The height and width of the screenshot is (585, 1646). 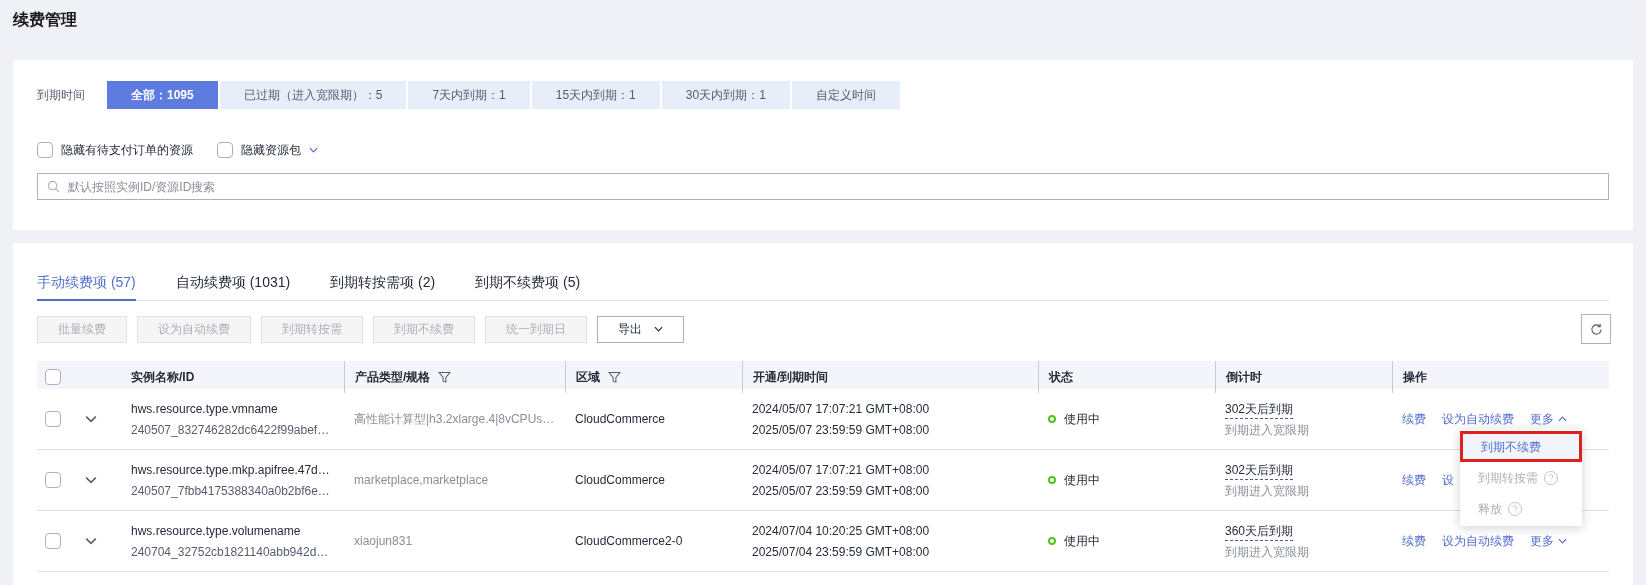 What do you see at coordinates (313, 95) in the screenshot?
I see `filter-option: 已过期（进入宽限期）：5` at bounding box center [313, 95].